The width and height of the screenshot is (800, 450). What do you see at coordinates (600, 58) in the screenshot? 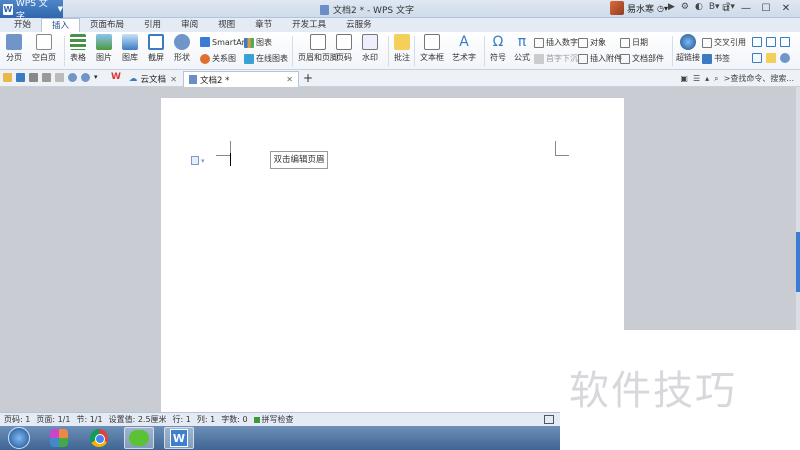
I see `insert-attachment-button: 插入附件` at bounding box center [600, 58].